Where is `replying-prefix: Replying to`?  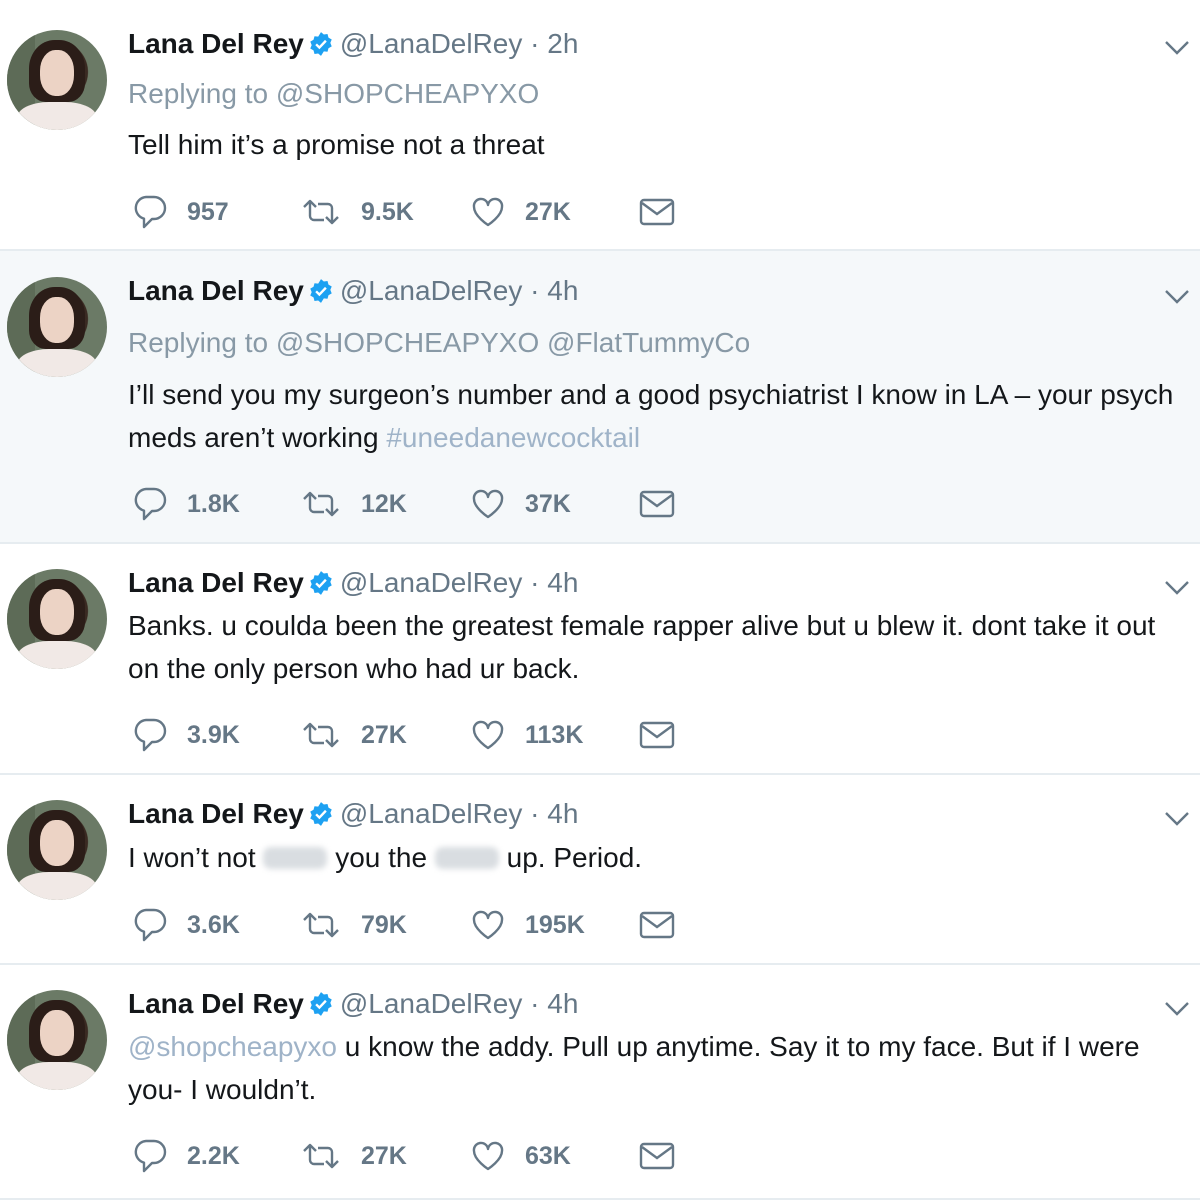 replying-prefix: Replying to is located at coordinates (198, 93).